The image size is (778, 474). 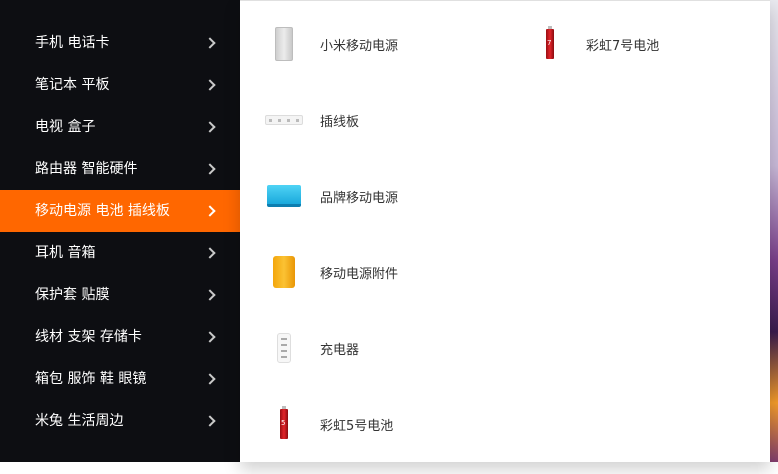 I want to click on product-link-brand-power-bank: 品牌移动电源, so click(x=331, y=196).